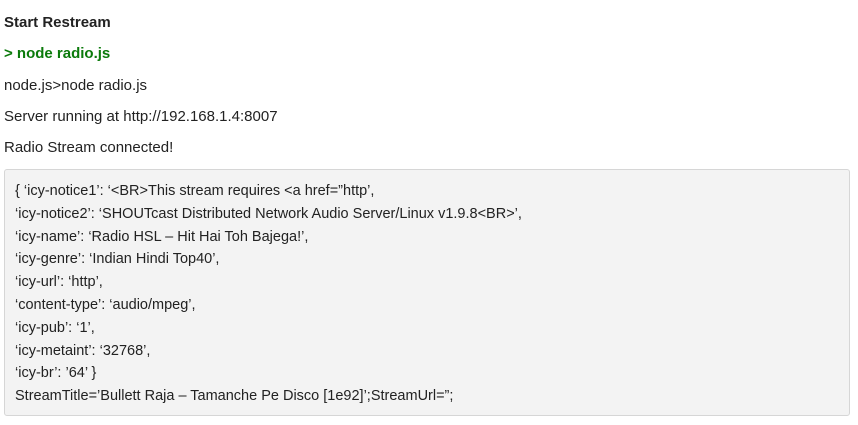 This screenshot has height=425, width=858. Describe the element at coordinates (57, 22) in the screenshot. I see `section-heading: Start Restream` at that location.